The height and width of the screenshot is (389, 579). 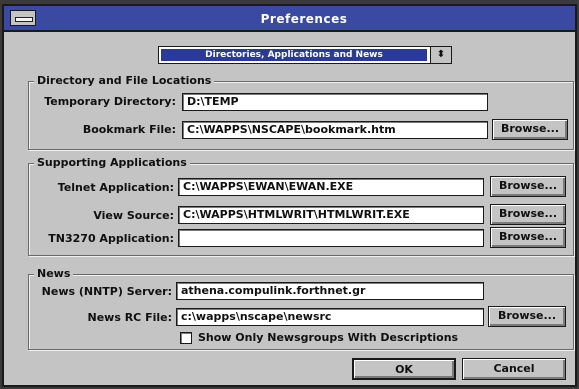 I want to click on news-group-legend: News, so click(x=54, y=274).